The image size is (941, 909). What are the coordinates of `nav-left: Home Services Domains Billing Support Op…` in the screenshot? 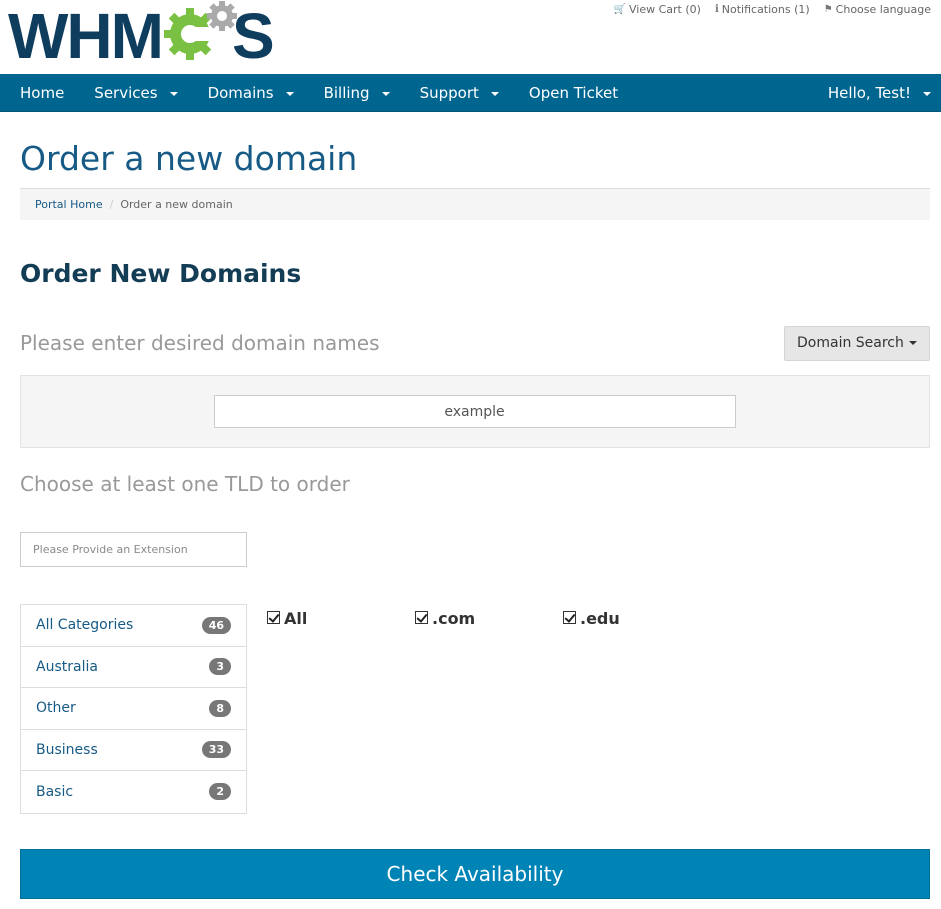 It's located at (316, 92).